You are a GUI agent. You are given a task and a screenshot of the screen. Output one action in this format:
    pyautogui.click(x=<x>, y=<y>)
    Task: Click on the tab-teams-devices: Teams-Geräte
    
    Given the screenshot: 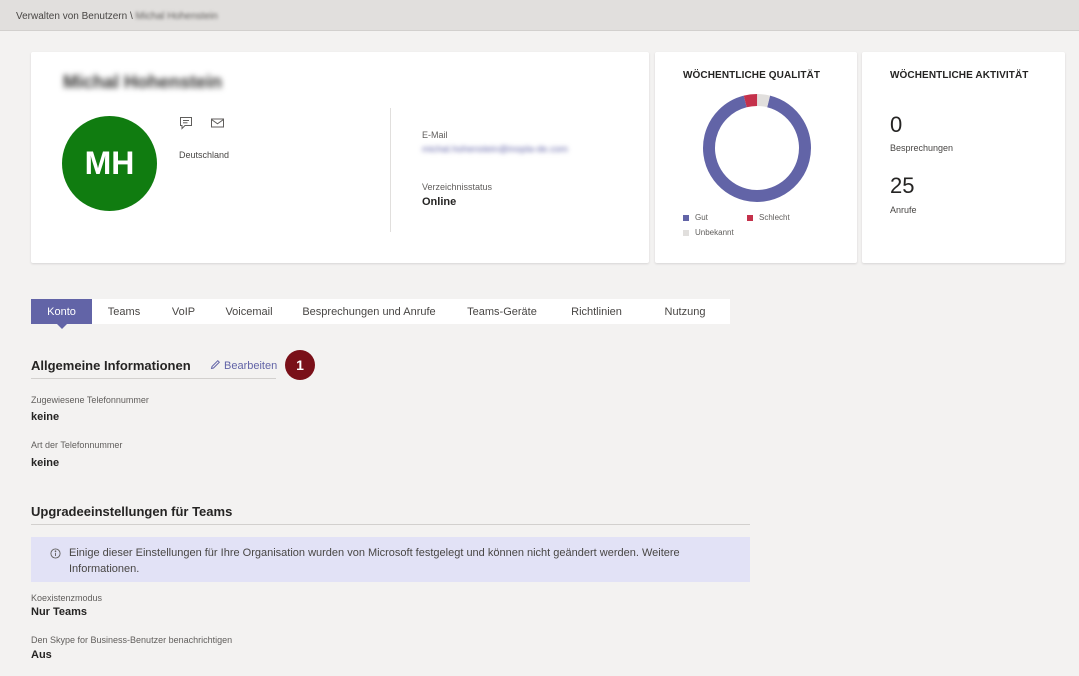 What is the action you would take?
    pyautogui.click(x=502, y=311)
    